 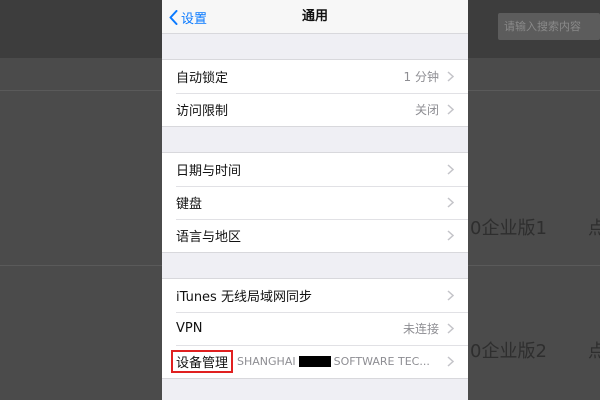 What do you see at coordinates (209, 237) in the screenshot?
I see `row-label: 语言与地区` at bounding box center [209, 237].